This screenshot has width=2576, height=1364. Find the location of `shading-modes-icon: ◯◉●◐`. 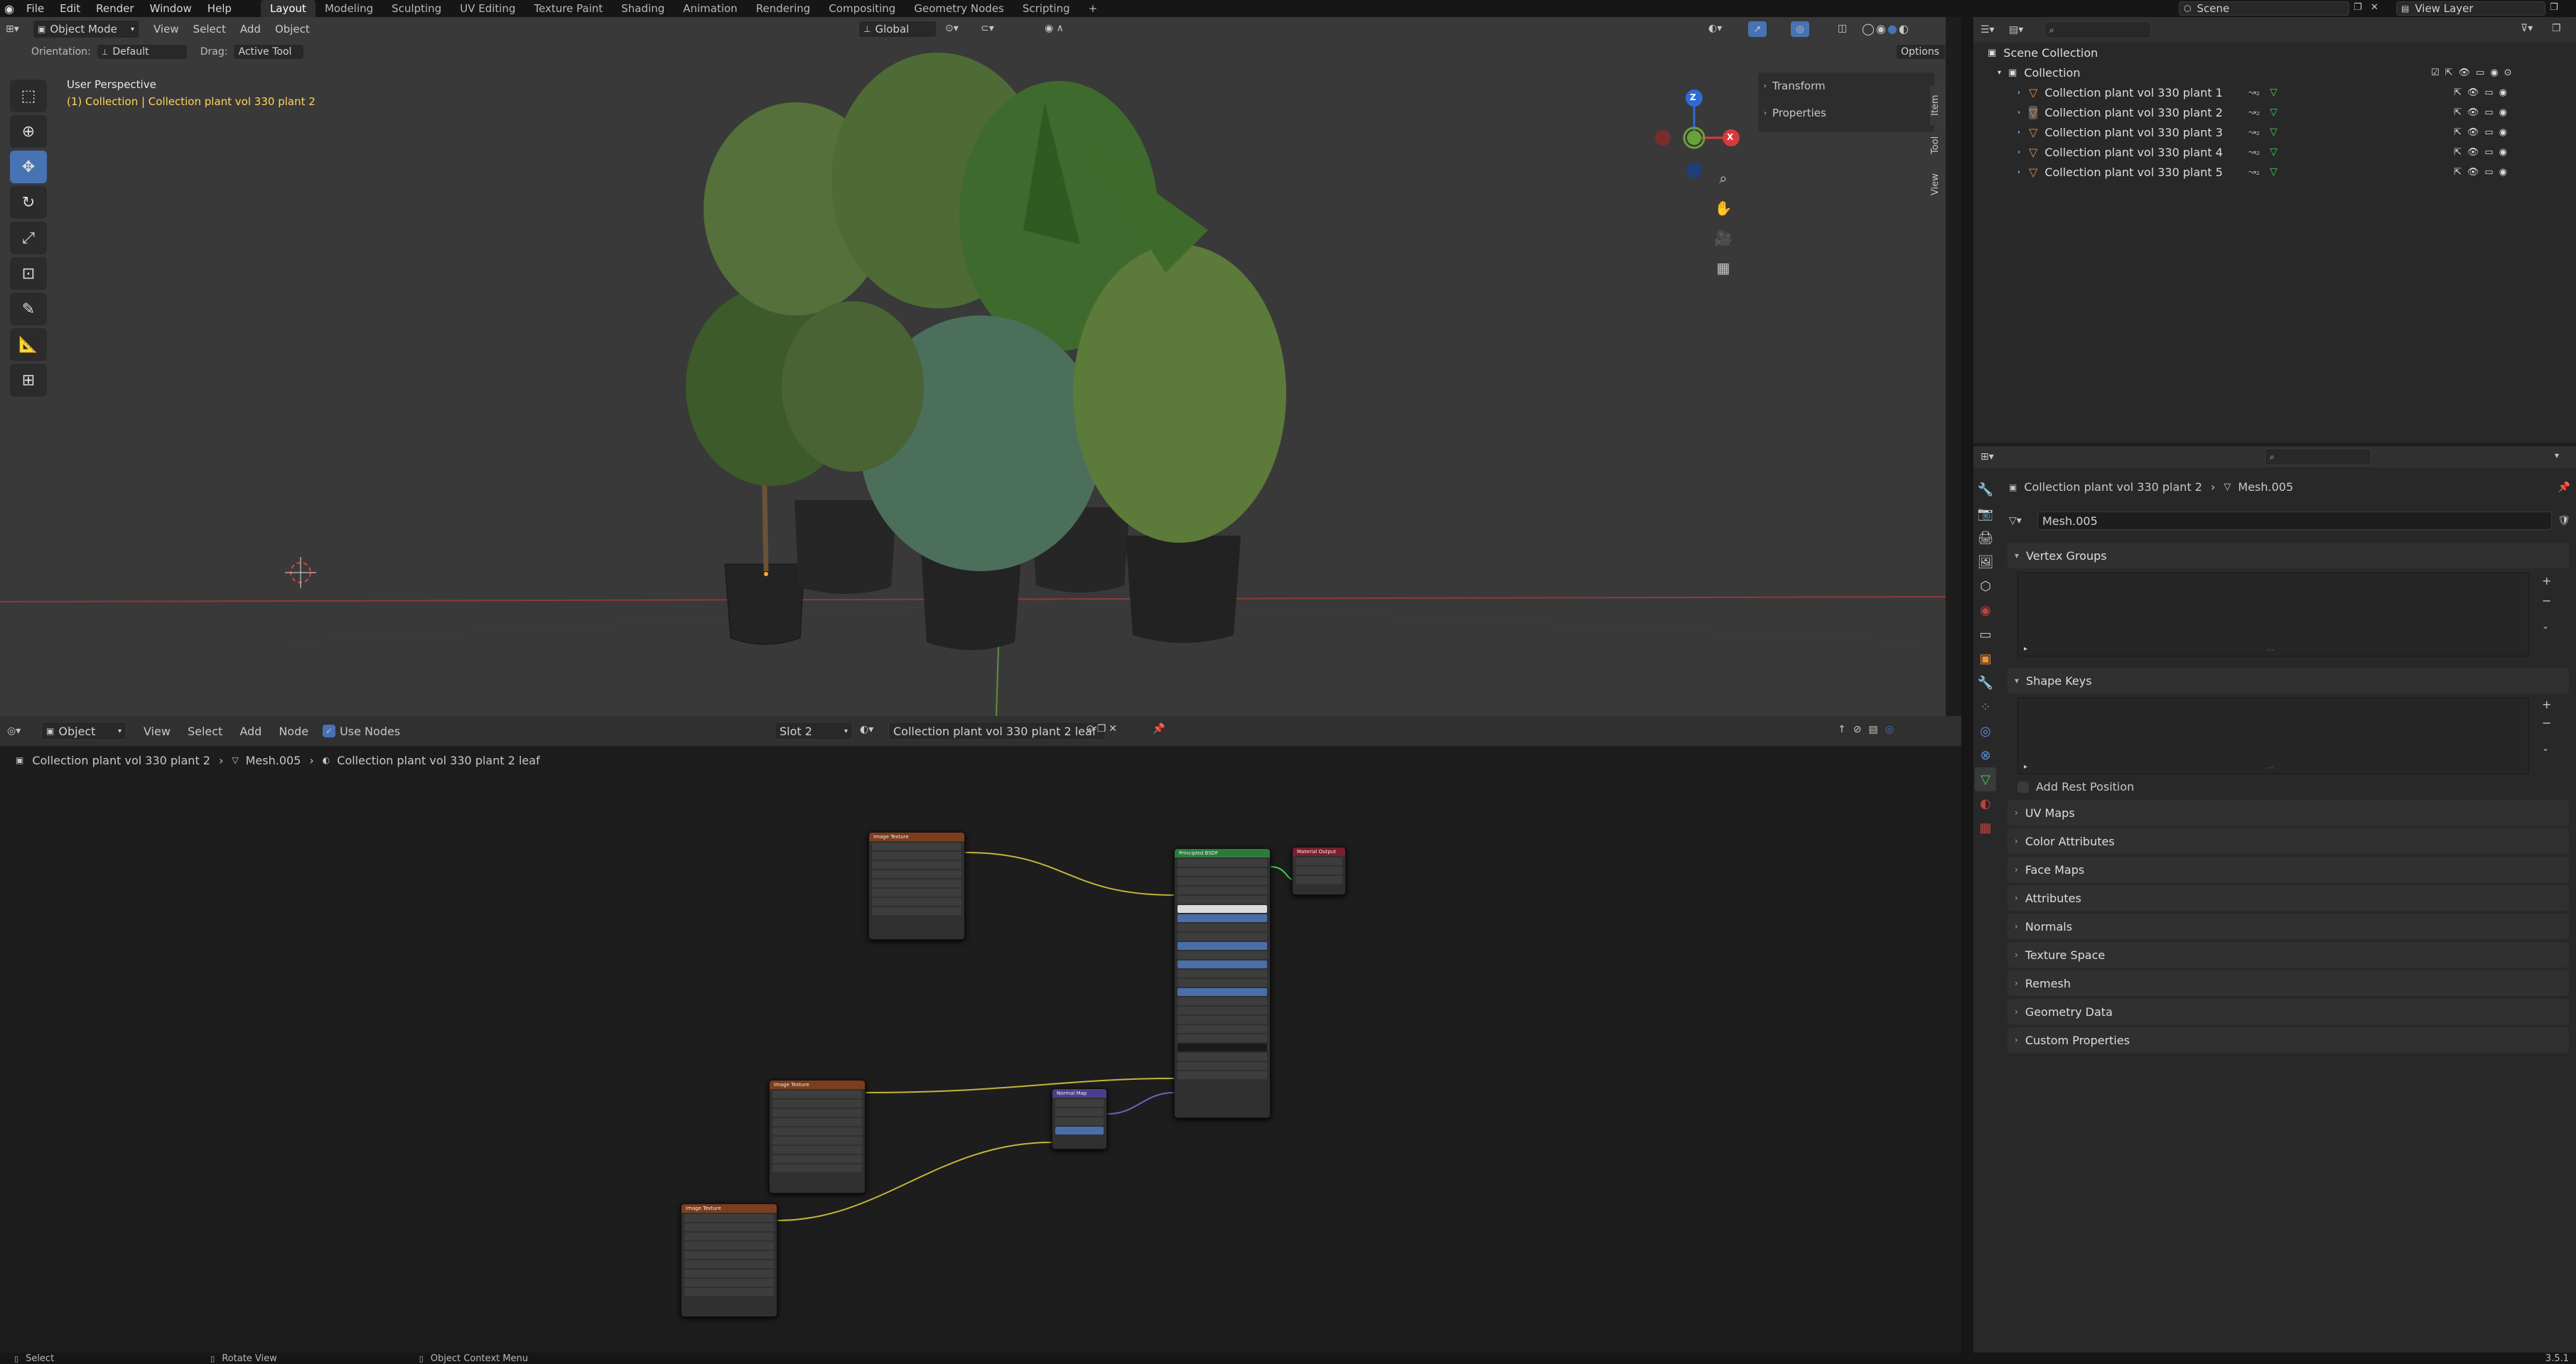

shading-modes-icon: ◯◉●◐ is located at coordinates (1886, 29).